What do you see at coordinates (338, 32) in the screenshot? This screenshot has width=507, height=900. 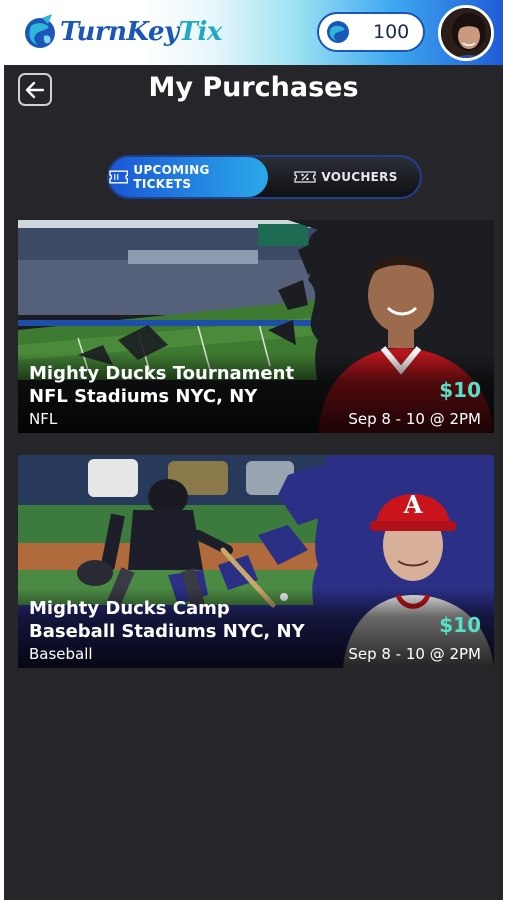 I see `coin-globe-icon` at bounding box center [338, 32].